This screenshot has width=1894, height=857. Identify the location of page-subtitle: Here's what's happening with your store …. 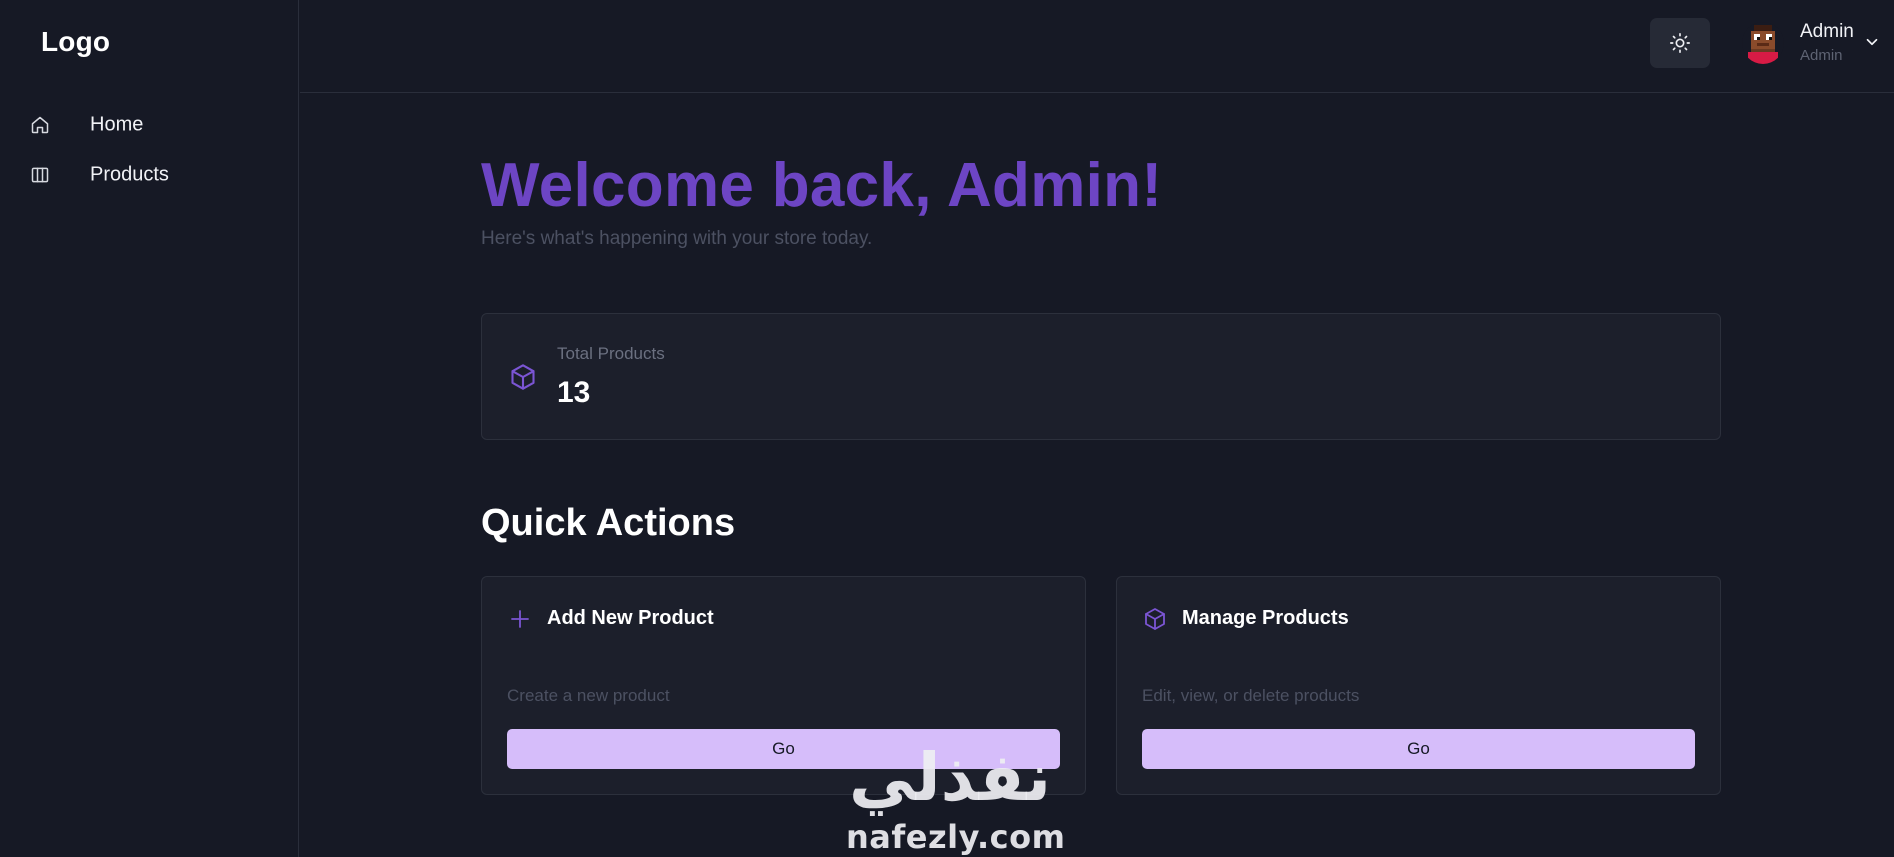
(677, 238).